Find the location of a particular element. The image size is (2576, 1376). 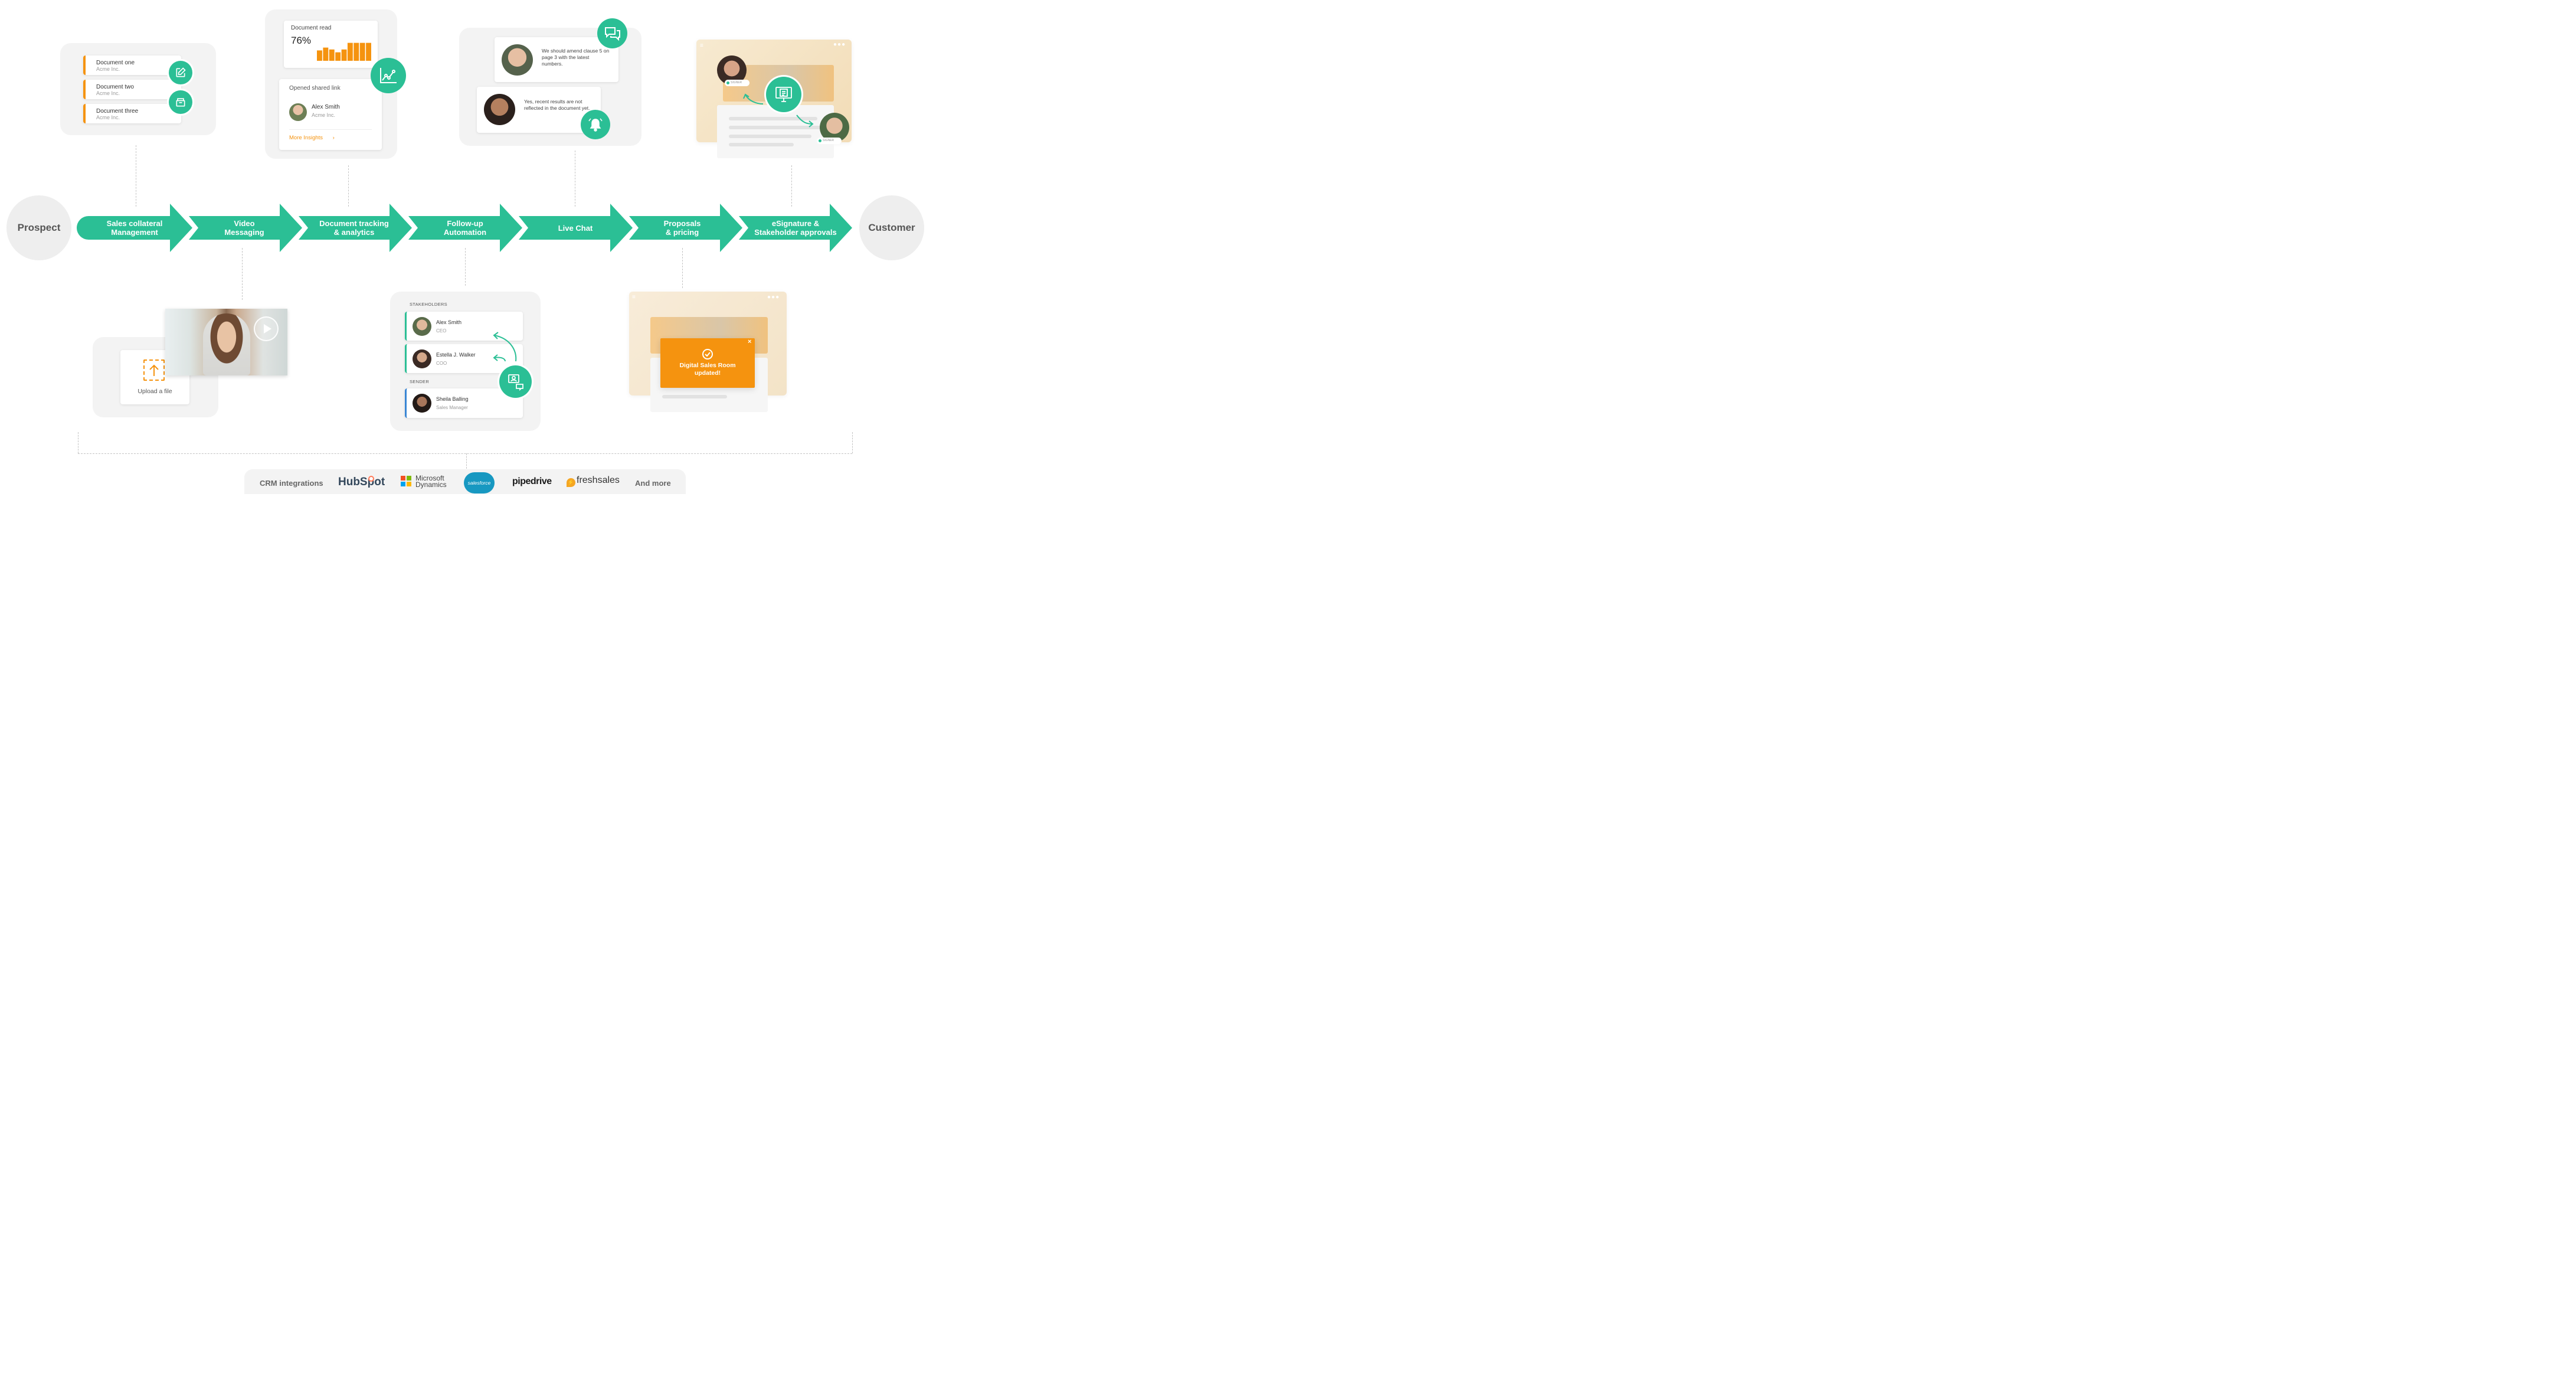

document-card: Document three Acme Inc. is located at coordinates (132, 113).